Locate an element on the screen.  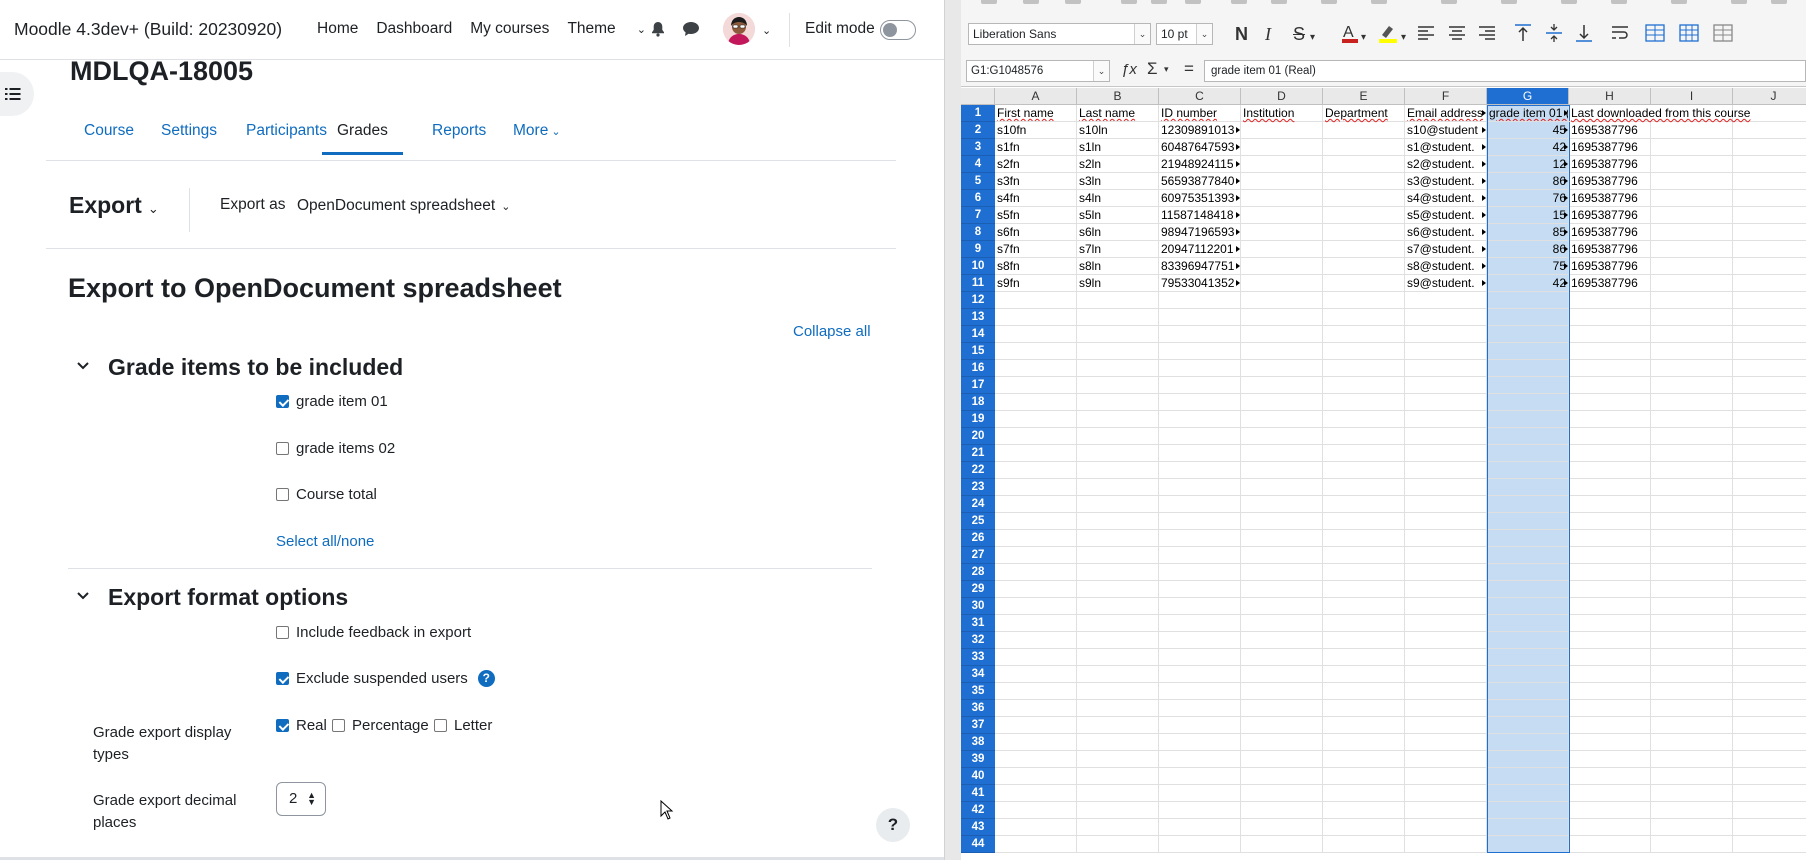
checkbox-percentage: Percentage is located at coordinates (380, 725).